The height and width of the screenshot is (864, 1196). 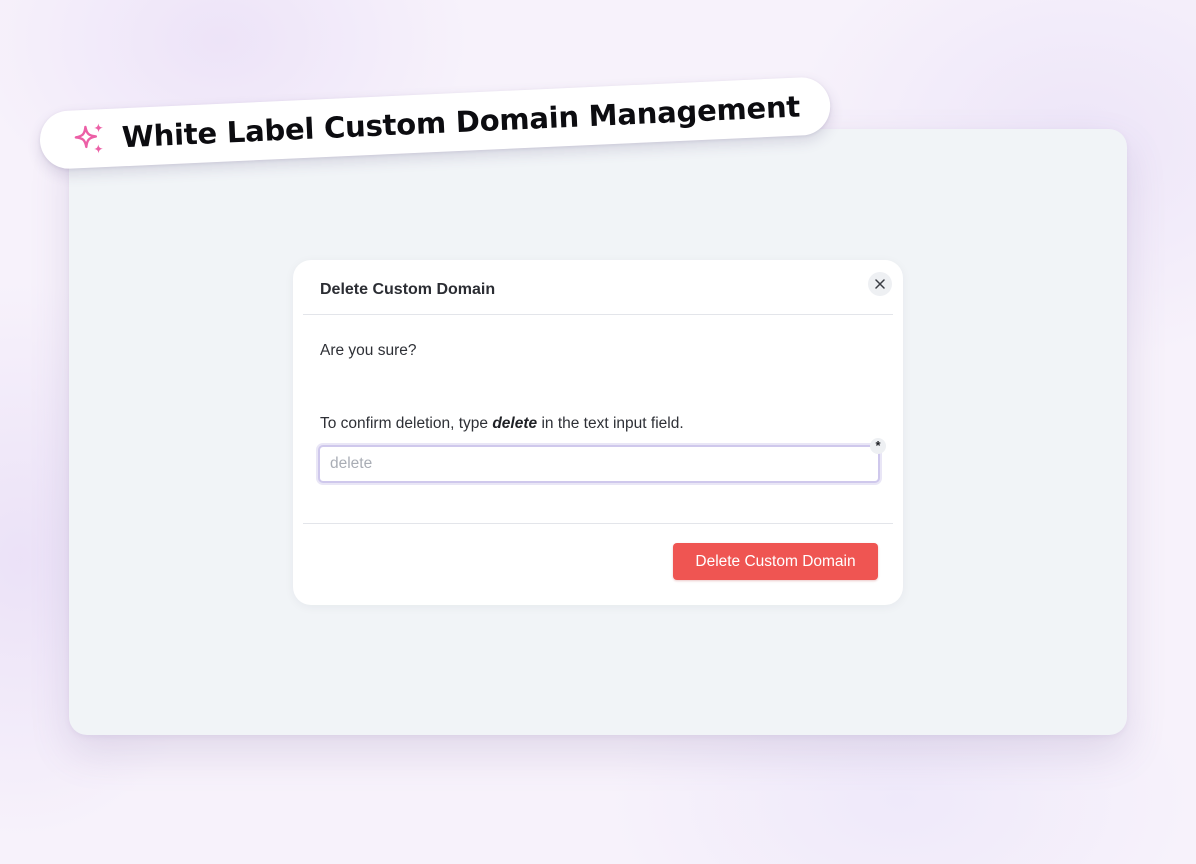 I want to click on header-divider, so click(x=598, y=314).